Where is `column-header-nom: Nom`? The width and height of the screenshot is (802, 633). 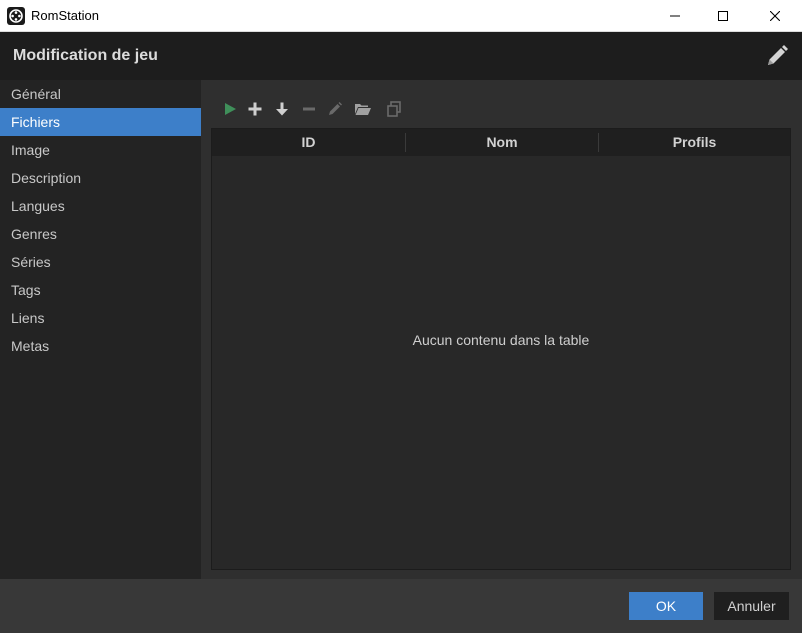
column-header-nom: Nom is located at coordinates (502, 142).